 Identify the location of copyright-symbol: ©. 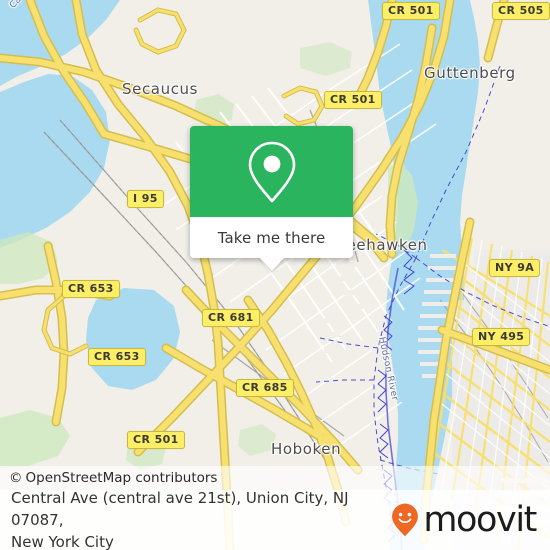
(16, 478).